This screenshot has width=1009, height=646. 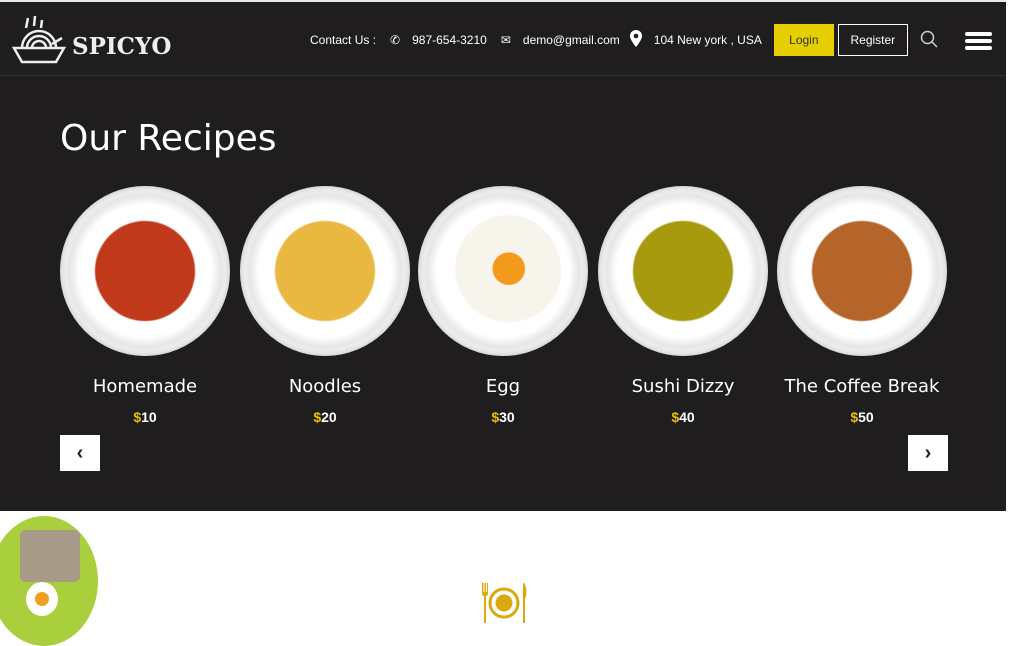 I want to click on recipe-name: Sushi Dizzy, so click(x=683, y=386).